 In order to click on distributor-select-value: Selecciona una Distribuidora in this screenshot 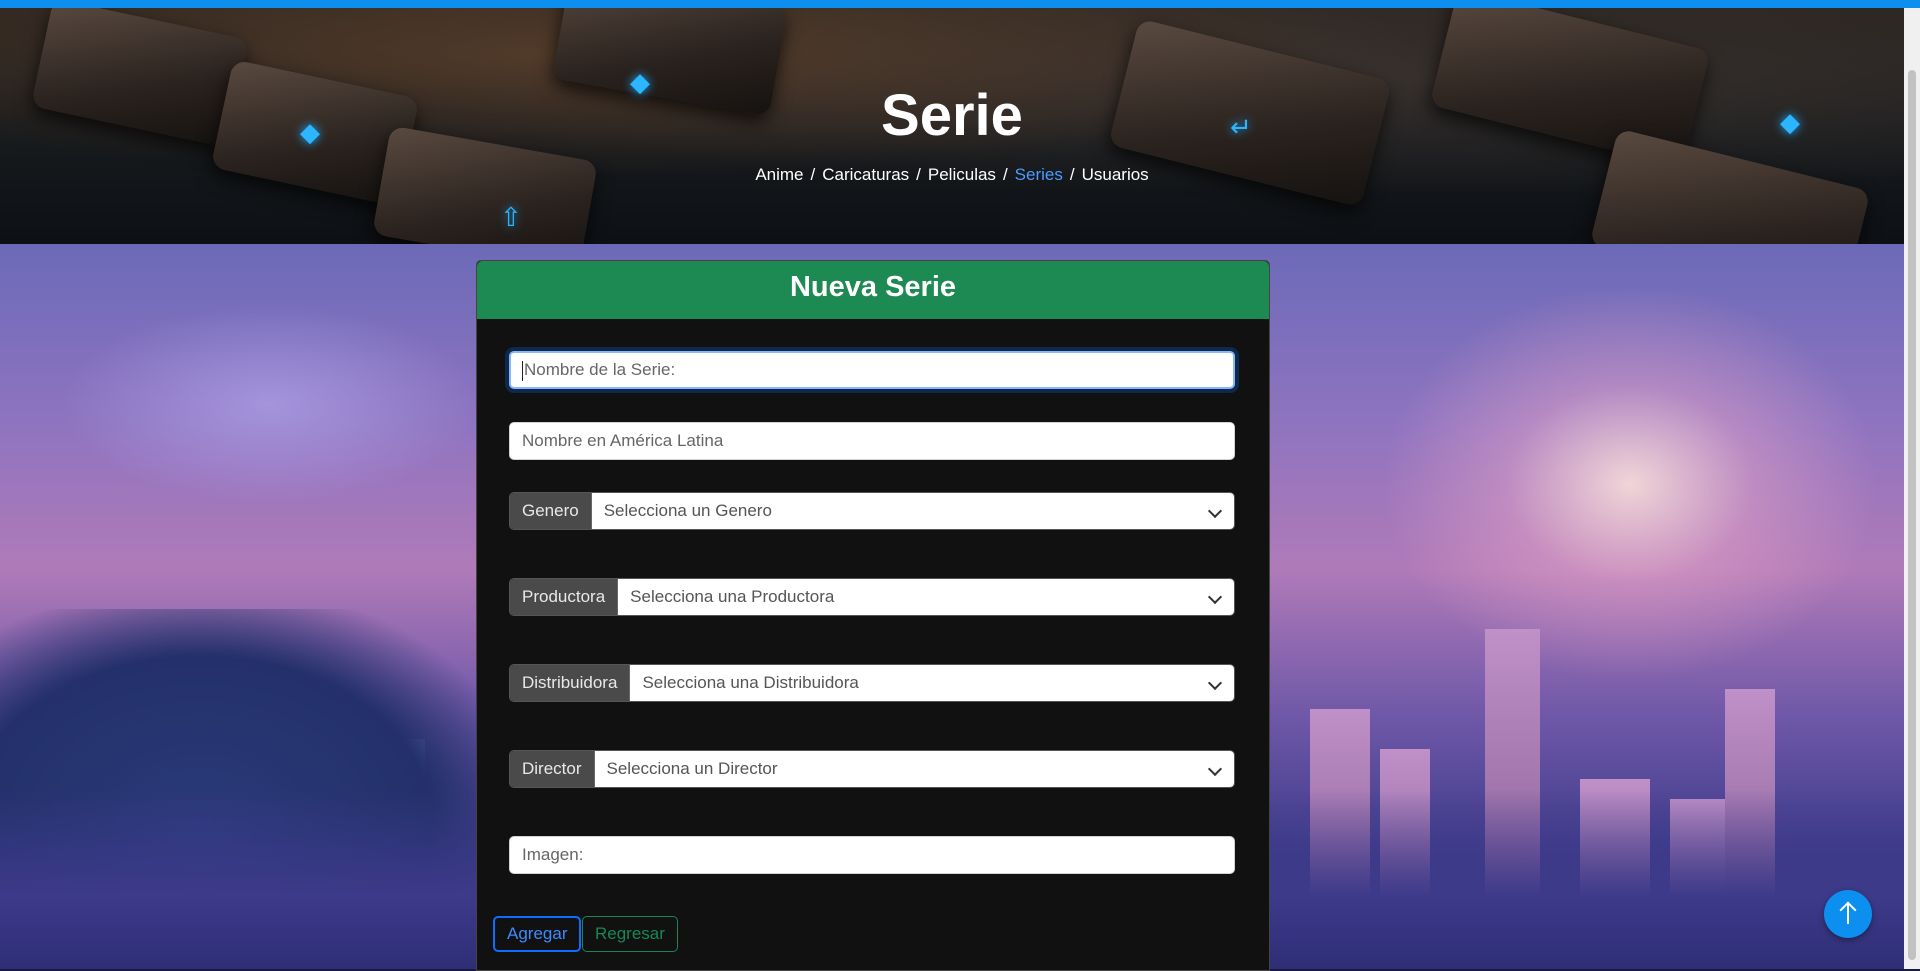, I will do `click(750, 682)`.